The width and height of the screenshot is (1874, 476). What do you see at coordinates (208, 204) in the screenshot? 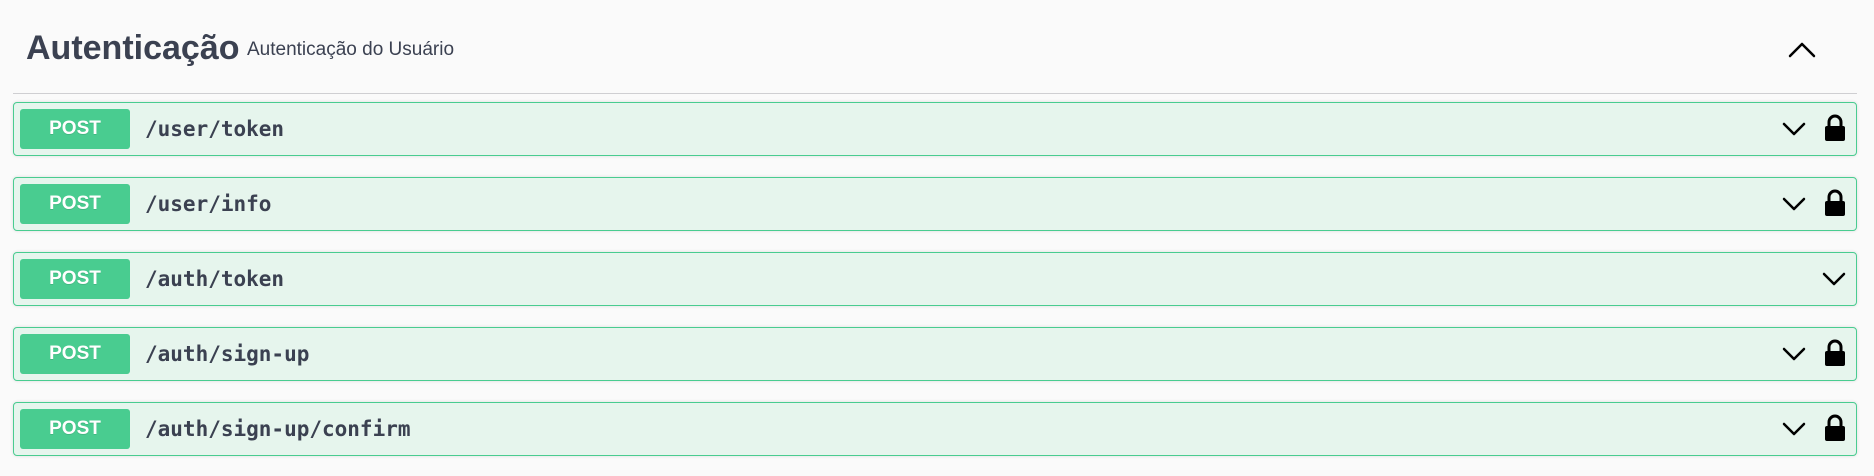
I see `operation-path: /user/info` at bounding box center [208, 204].